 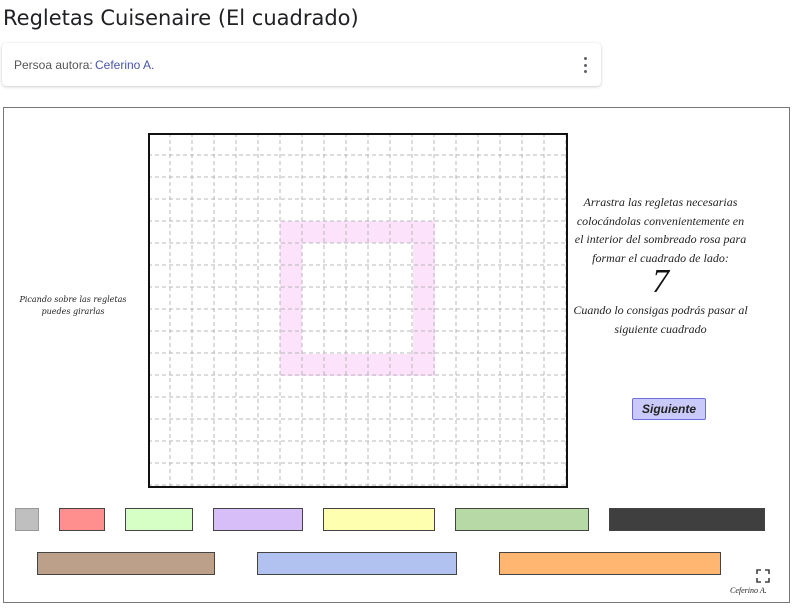 What do you see at coordinates (585, 65) in the screenshot?
I see `more-vertical-icon` at bounding box center [585, 65].